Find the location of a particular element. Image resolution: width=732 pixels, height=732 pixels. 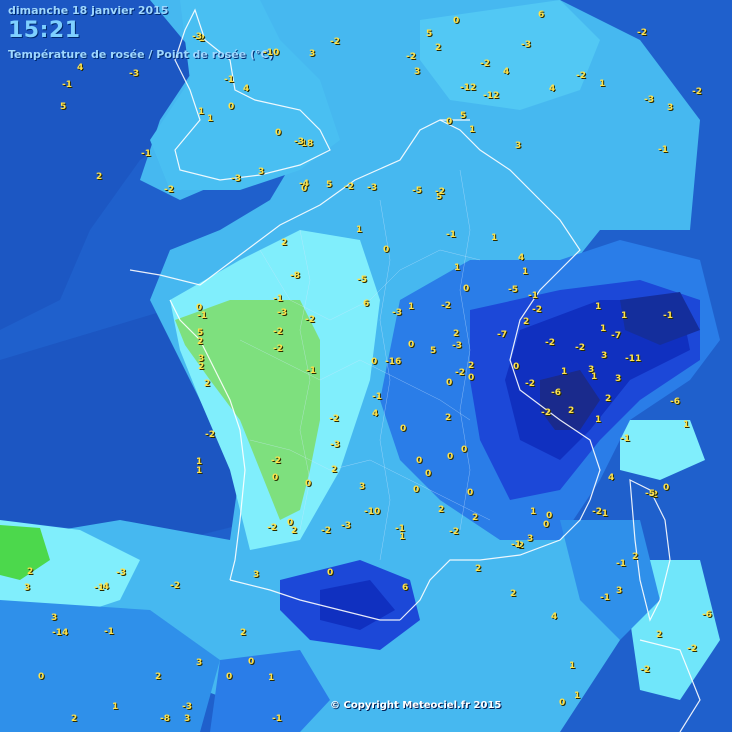

station-value: -6 is located at coordinates (556, 393).